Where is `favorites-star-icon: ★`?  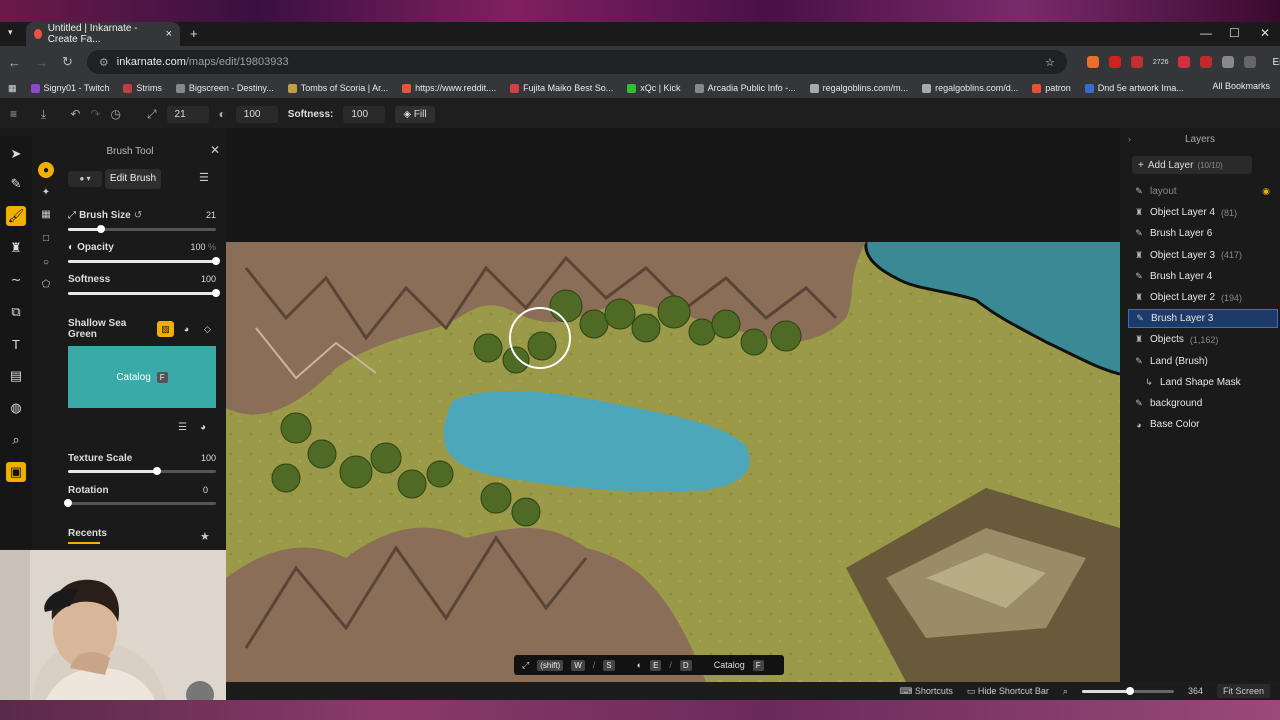
favorites-star-icon: ★ is located at coordinates (205, 536).